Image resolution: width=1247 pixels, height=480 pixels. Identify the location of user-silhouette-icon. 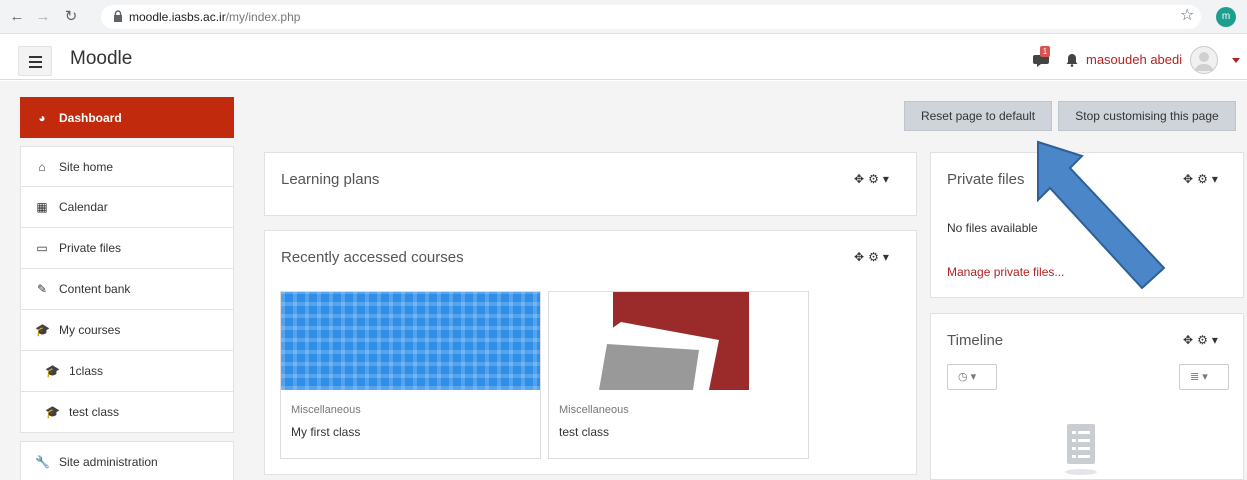
(1204, 61).